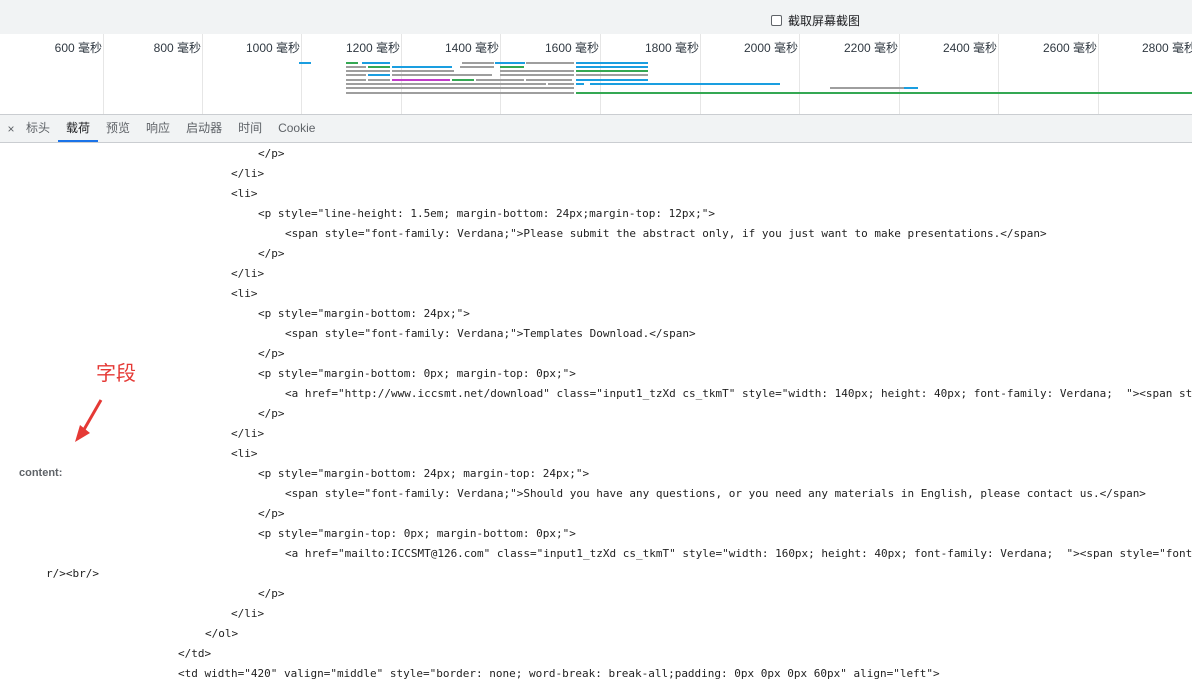  I want to click on annotation-arrow-icon, so click(89, 420).